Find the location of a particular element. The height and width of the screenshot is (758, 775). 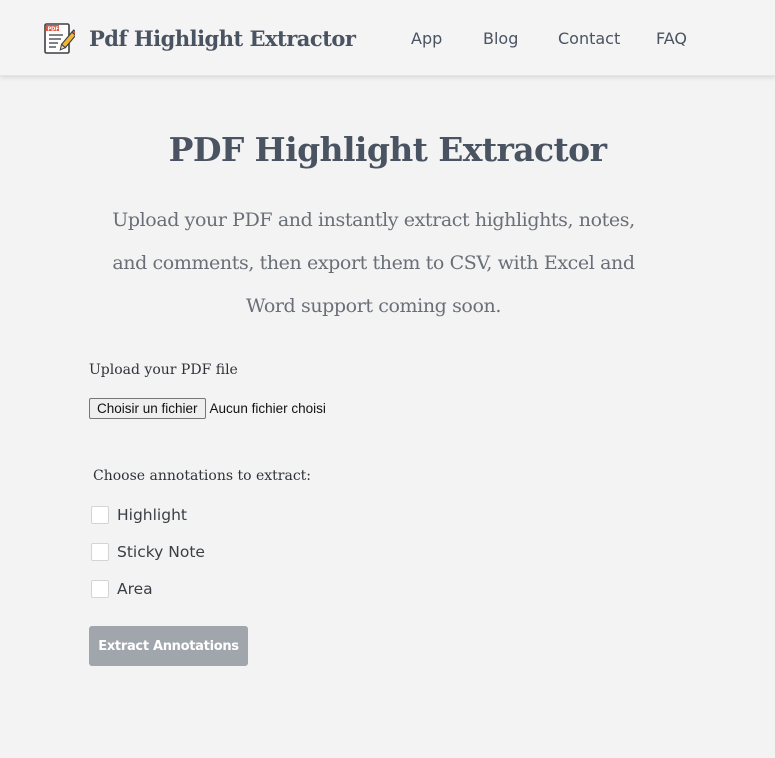

option-area: Area is located at coordinates (122, 589).